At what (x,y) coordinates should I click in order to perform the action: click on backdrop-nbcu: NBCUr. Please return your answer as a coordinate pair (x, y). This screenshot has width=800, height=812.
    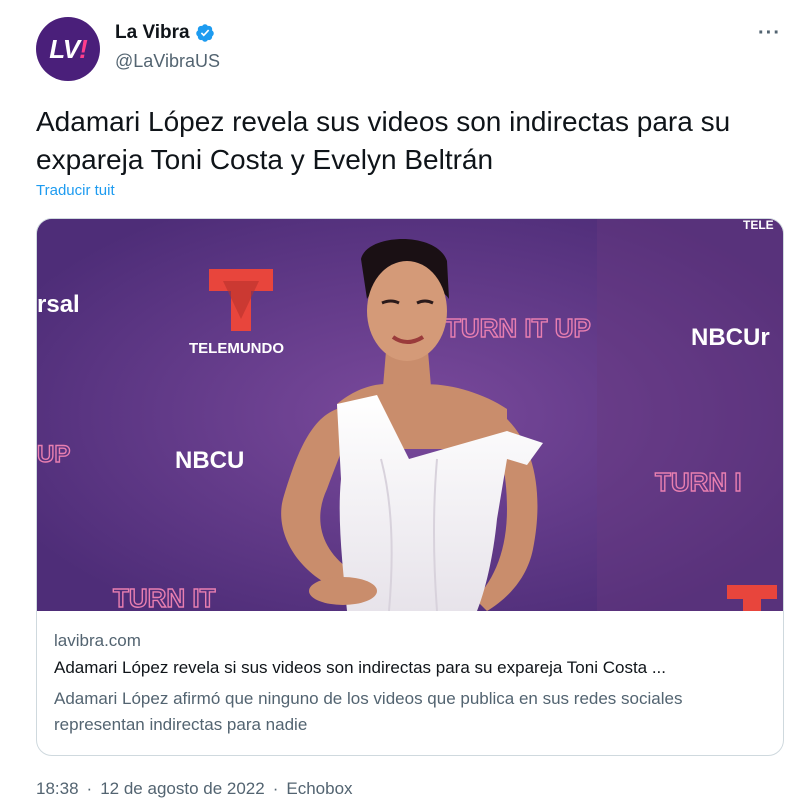
    Looking at the image, I should click on (730, 337).